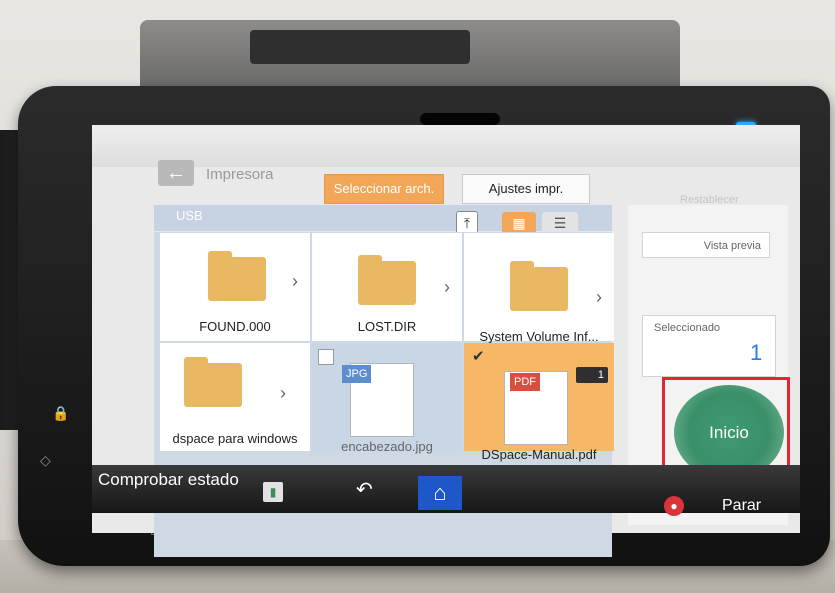  Describe the element at coordinates (60, 413) in the screenshot. I see `lock-icon: 🔒` at that location.